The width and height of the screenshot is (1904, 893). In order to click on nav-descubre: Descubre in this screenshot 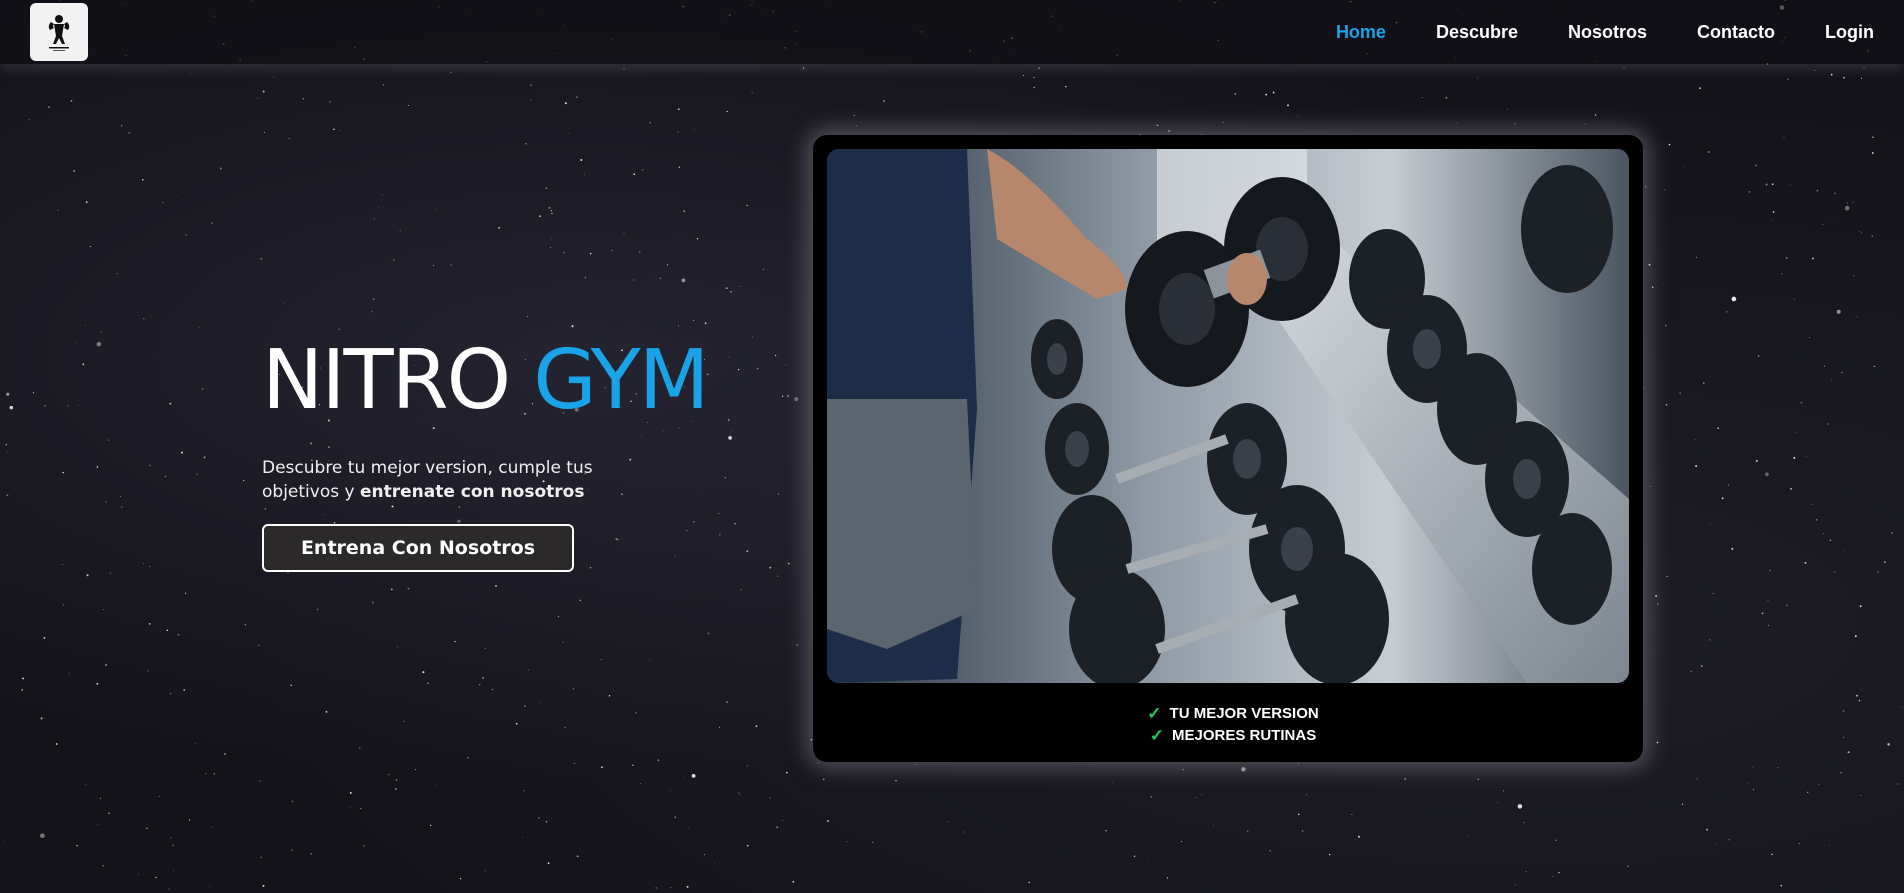, I will do `click(1477, 32)`.